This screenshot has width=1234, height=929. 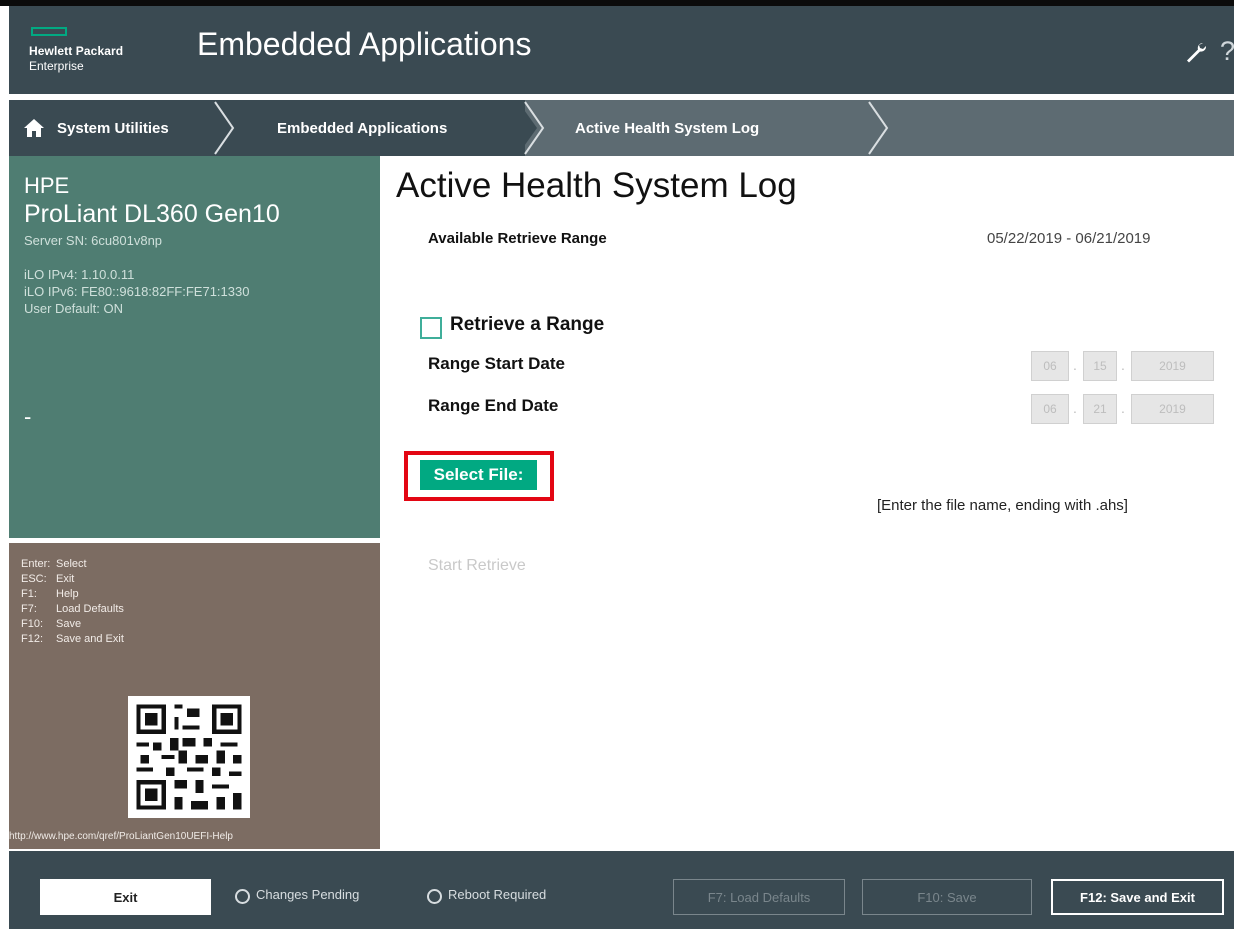 I want to click on server-brand: HPE, so click(x=47, y=185).